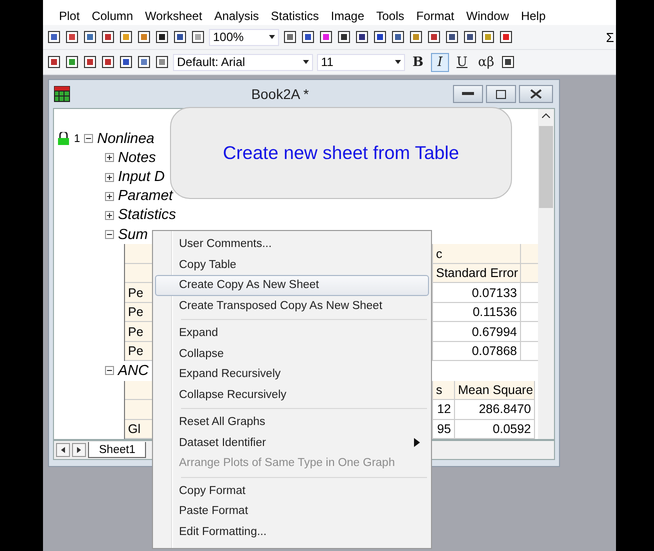  Describe the element at coordinates (292, 394) in the screenshot. I see `menu-option: Collapse Recursively` at that location.